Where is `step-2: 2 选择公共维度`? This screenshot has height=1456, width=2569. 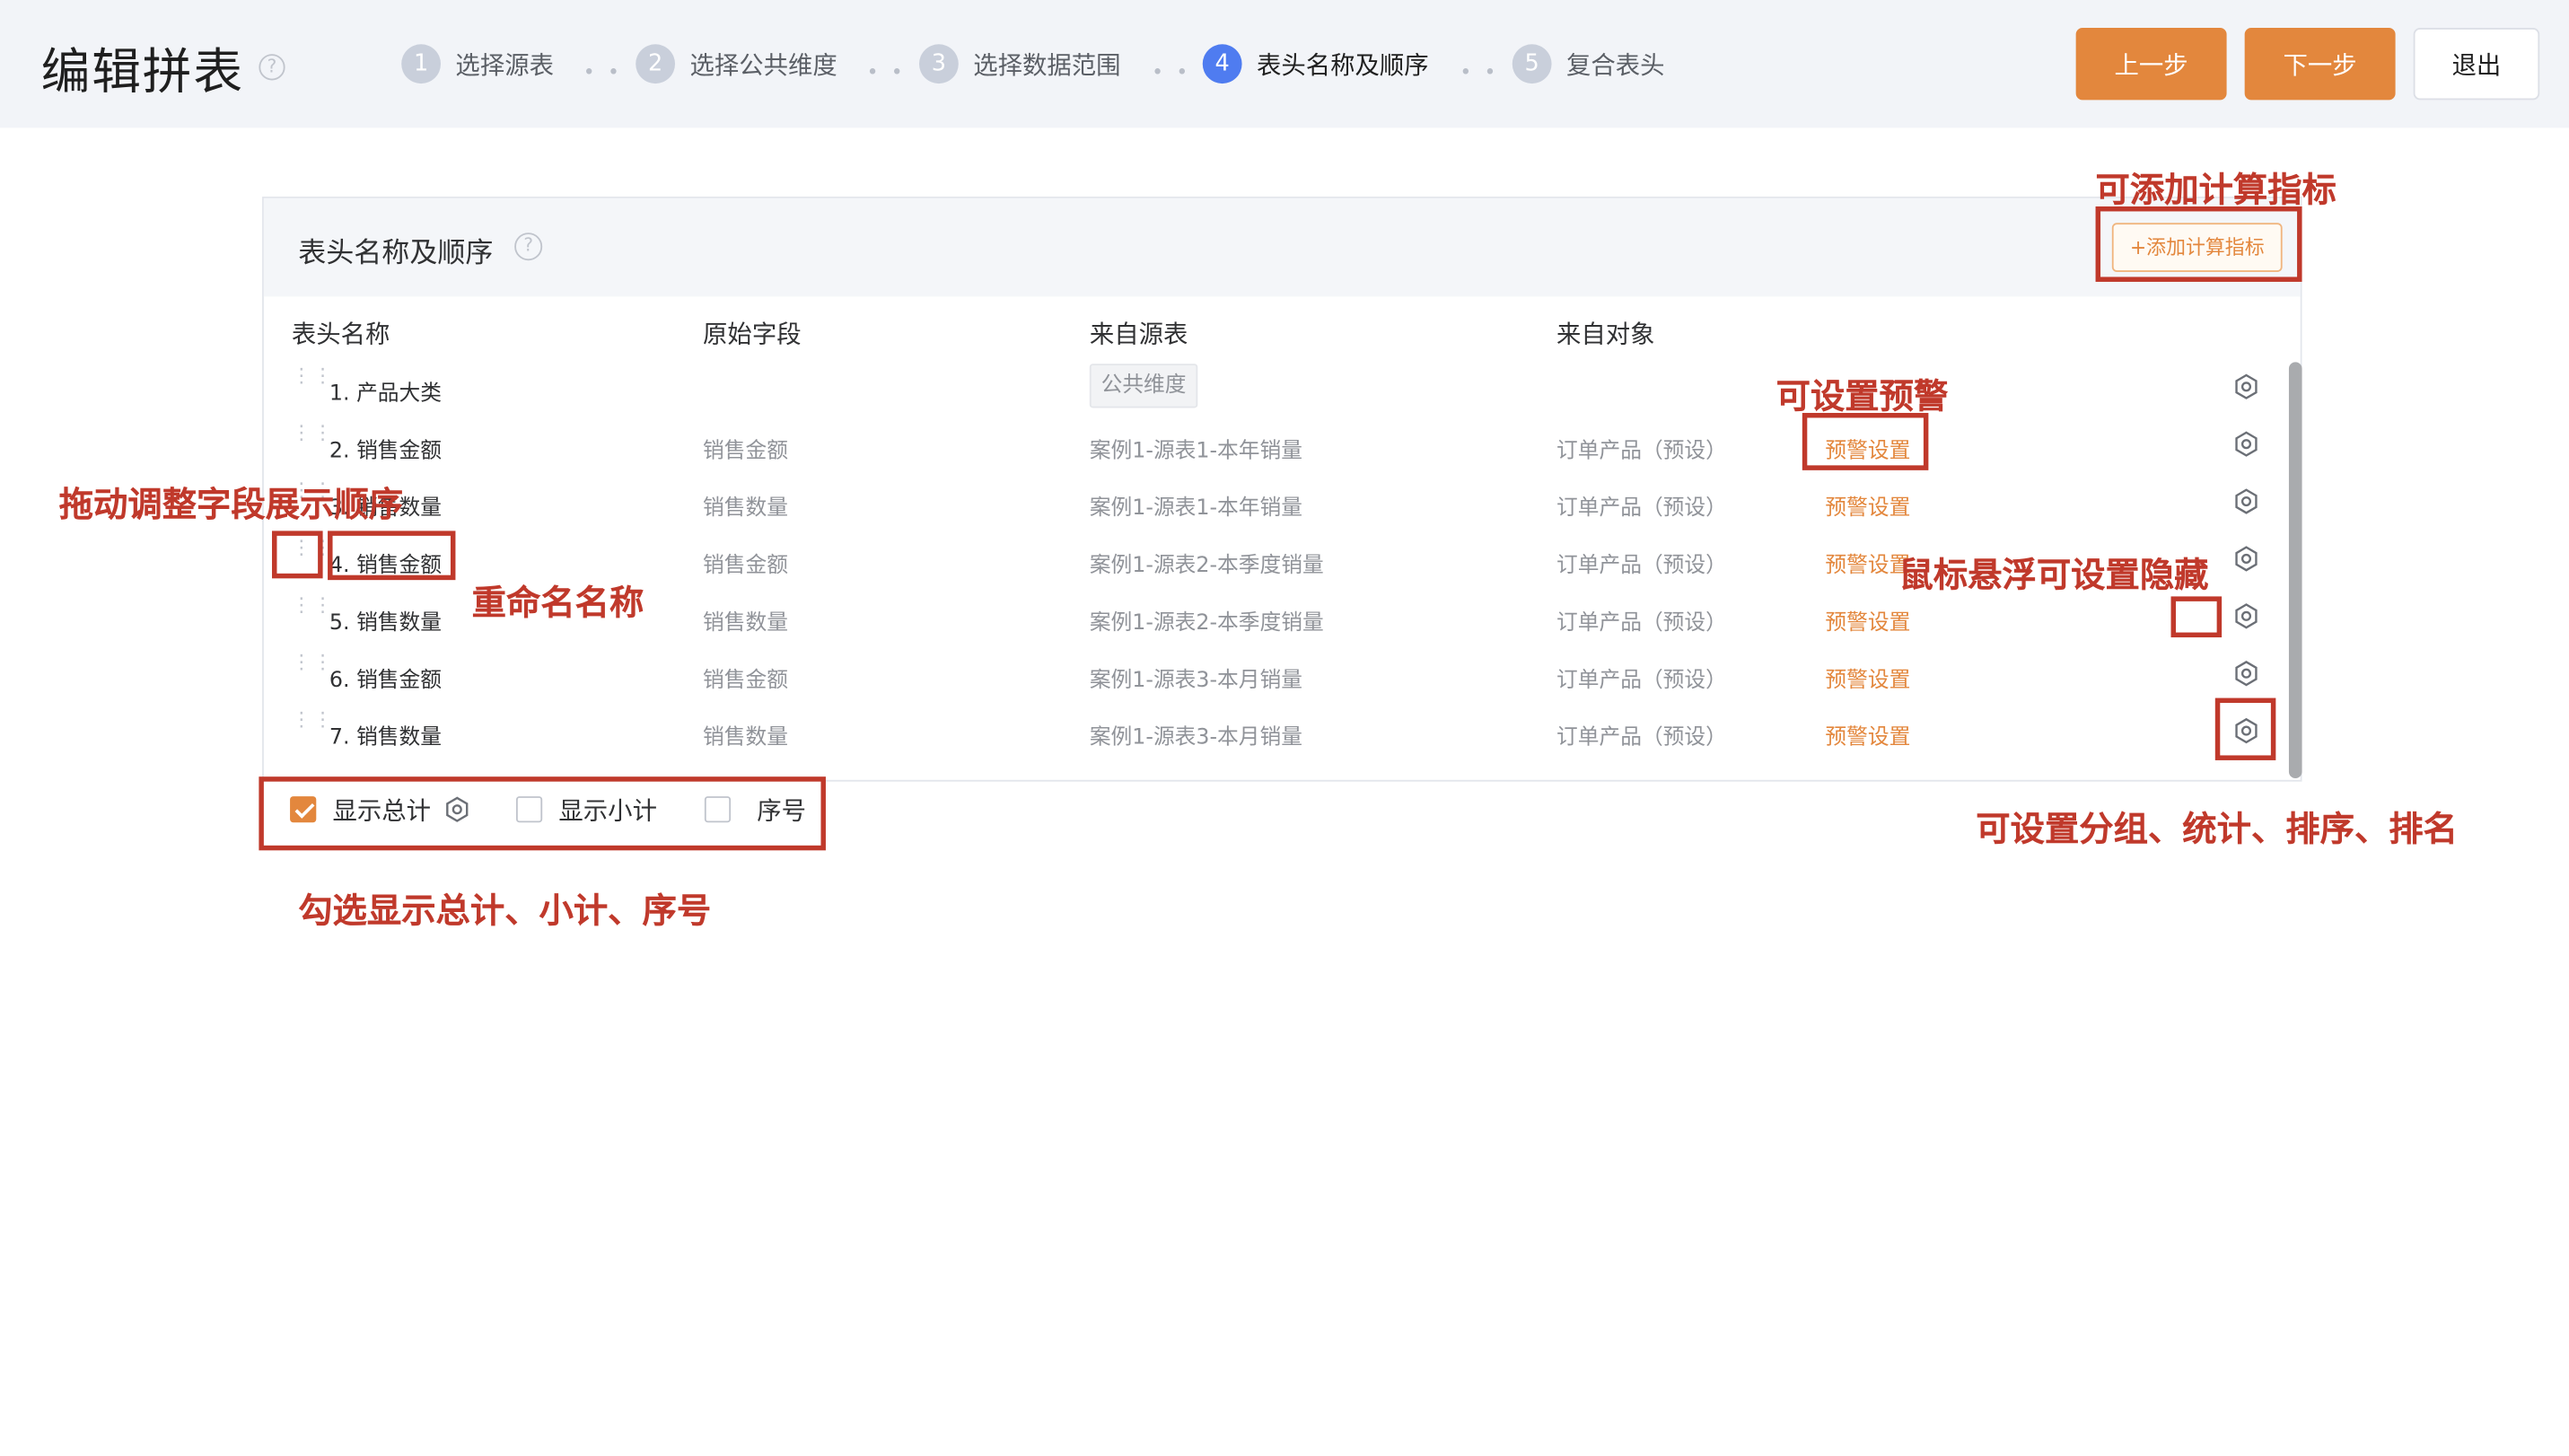 step-2: 2 选择公共维度 is located at coordinates (736, 64).